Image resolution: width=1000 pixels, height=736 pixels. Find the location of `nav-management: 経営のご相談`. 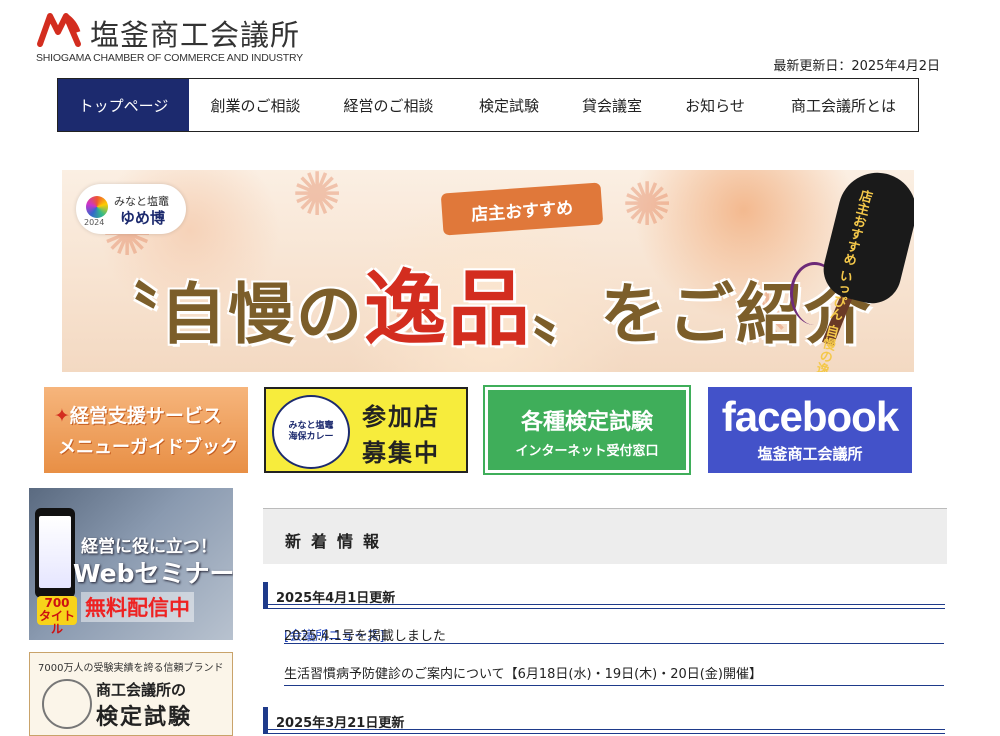

nav-management: 経営のご相談 is located at coordinates (388, 105).